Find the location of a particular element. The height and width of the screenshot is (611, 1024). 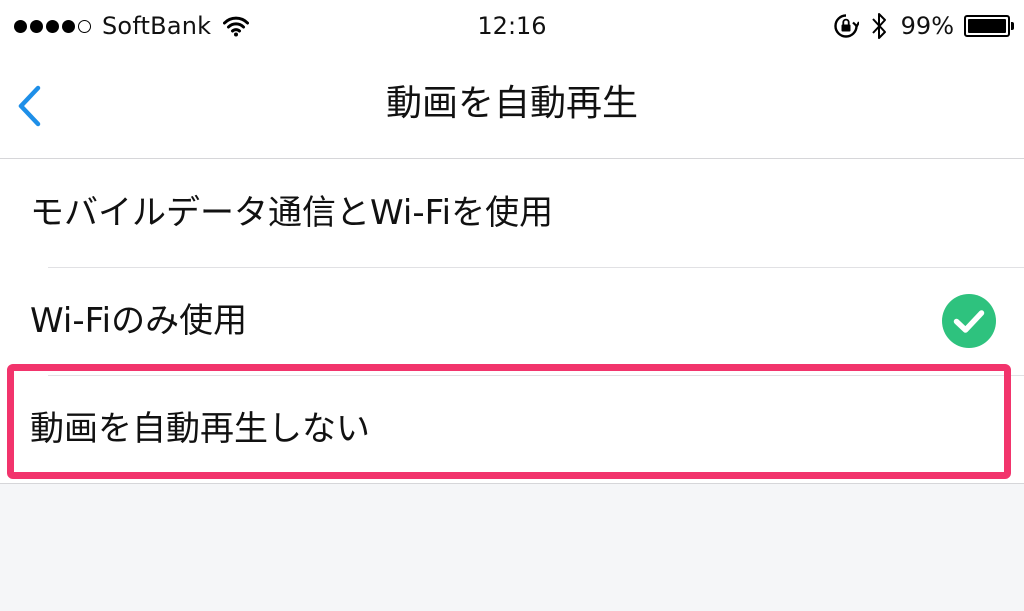

page-title: 動画を自動再生 is located at coordinates (511, 103).